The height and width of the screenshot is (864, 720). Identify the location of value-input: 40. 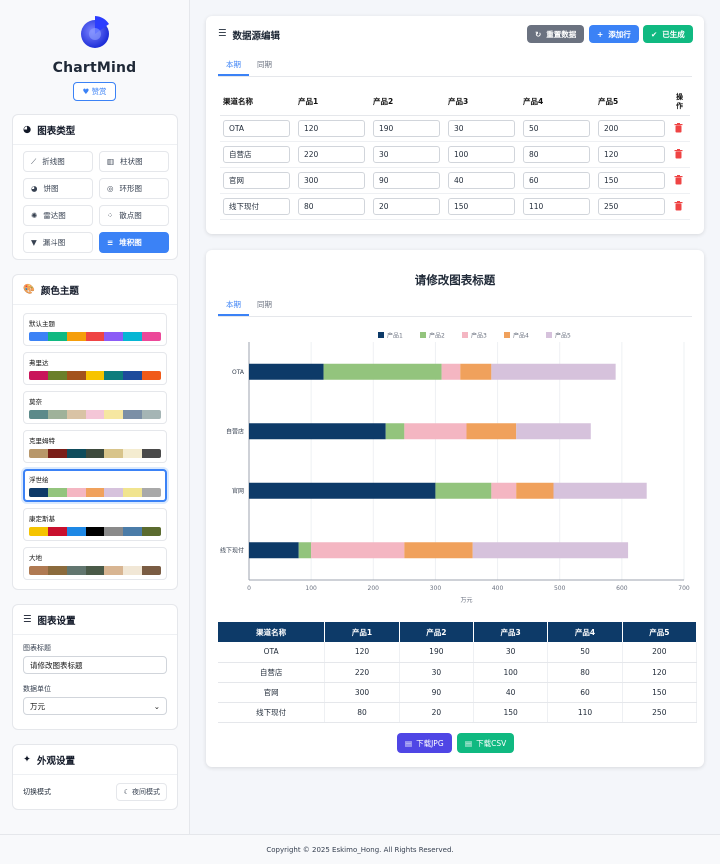
(481, 180).